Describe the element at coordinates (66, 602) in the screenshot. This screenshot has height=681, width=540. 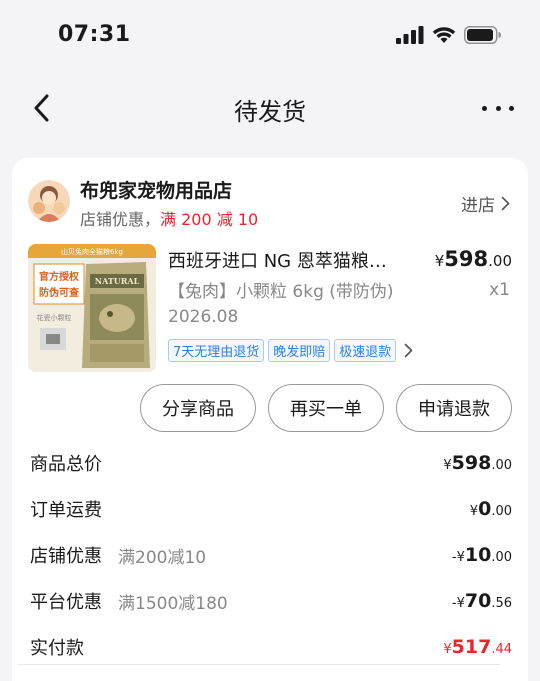
I see `summary-label: 平台优惠` at that location.